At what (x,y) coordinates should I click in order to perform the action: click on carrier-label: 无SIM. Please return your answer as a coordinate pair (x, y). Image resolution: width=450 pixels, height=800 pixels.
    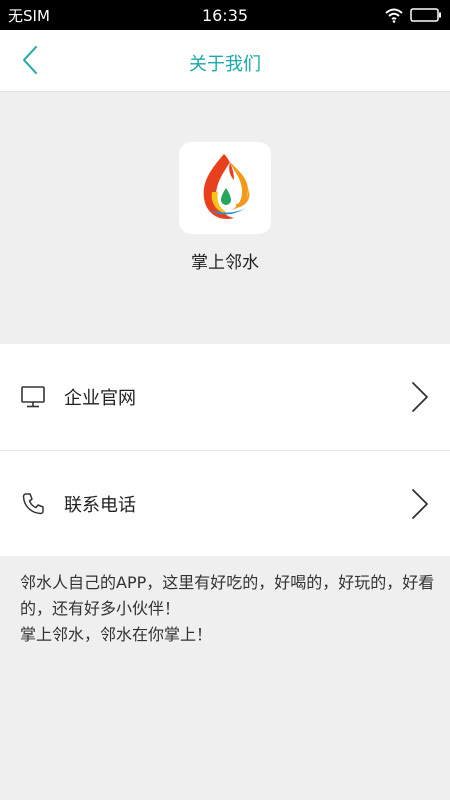
    Looking at the image, I should click on (29, 15).